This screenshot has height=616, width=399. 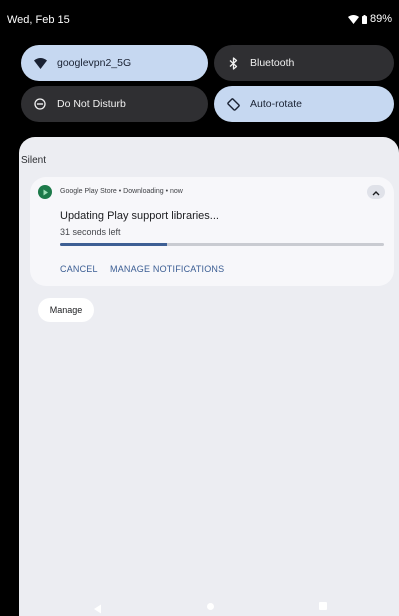 I want to click on tile-wifi: googlevpn2_5G, so click(x=114, y=63).